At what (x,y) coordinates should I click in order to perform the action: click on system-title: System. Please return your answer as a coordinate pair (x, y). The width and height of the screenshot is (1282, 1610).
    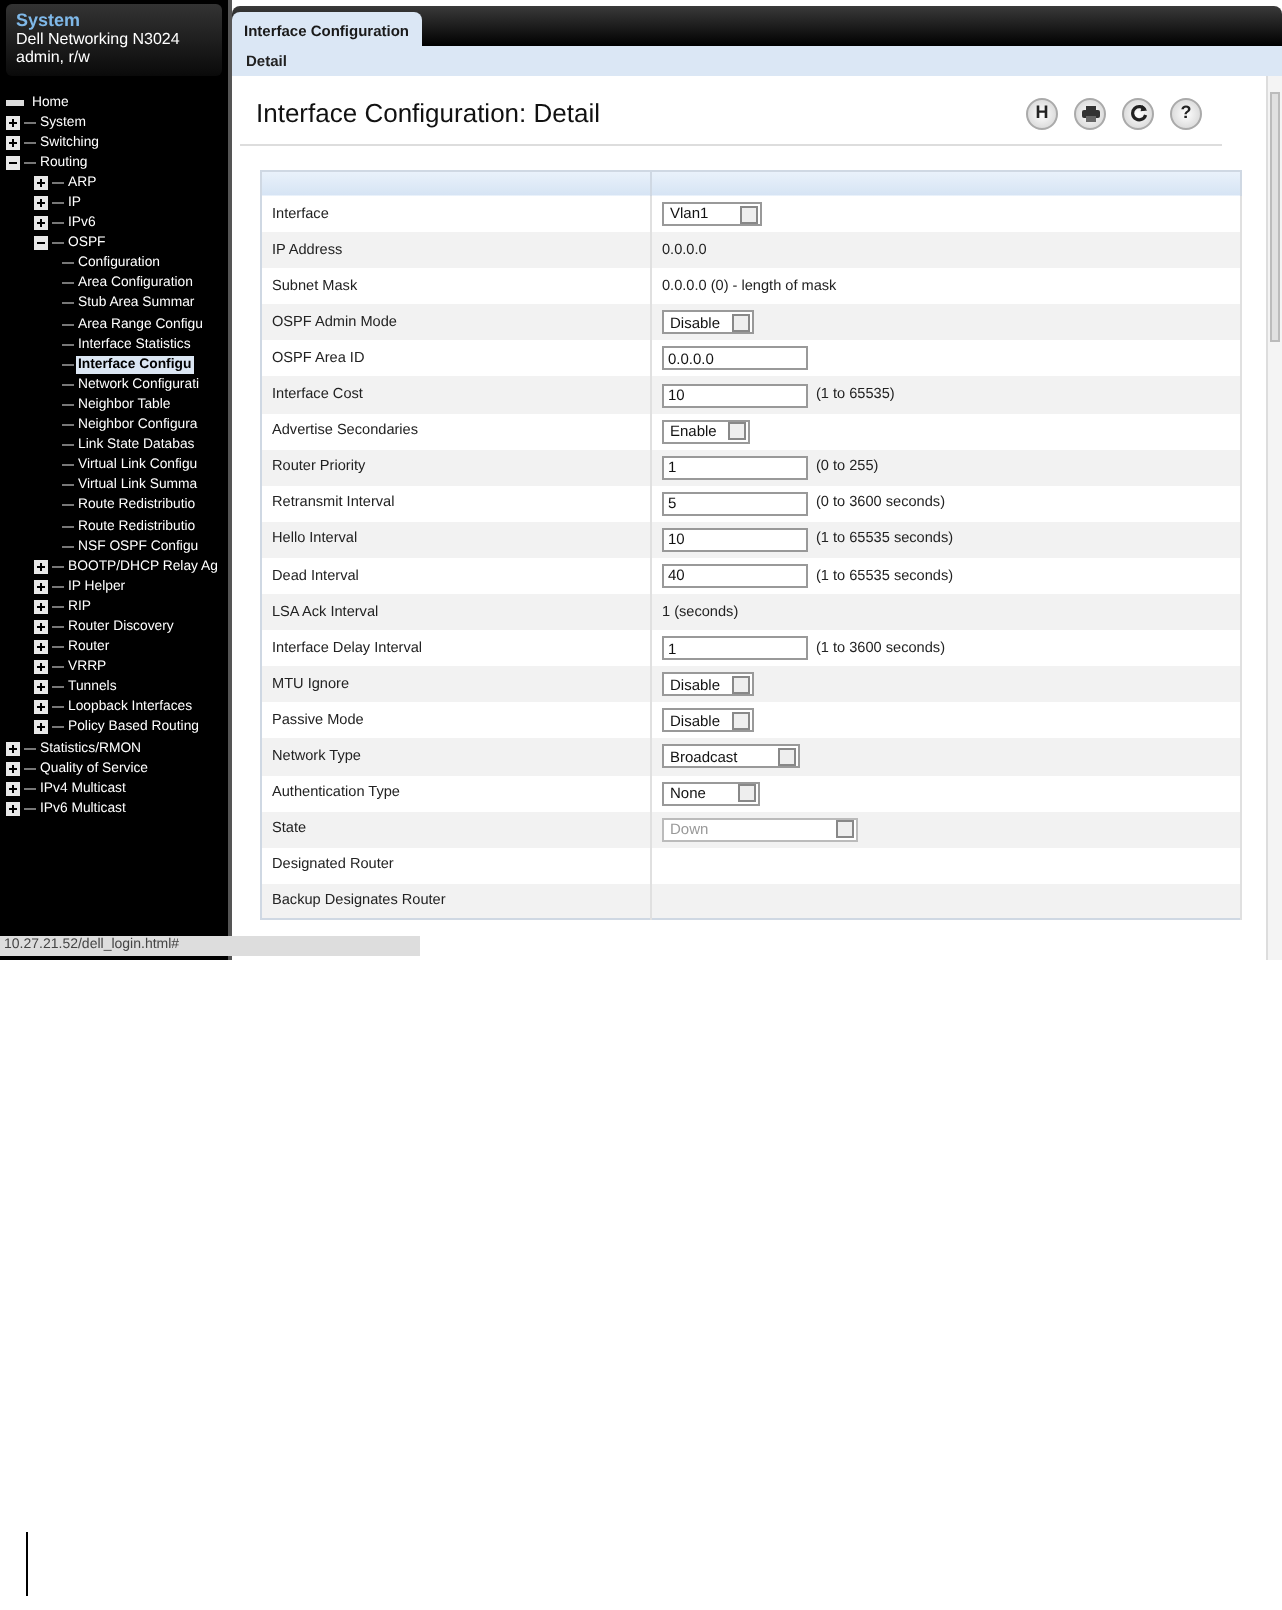
    Looking at the image, I should click on (48, 20).